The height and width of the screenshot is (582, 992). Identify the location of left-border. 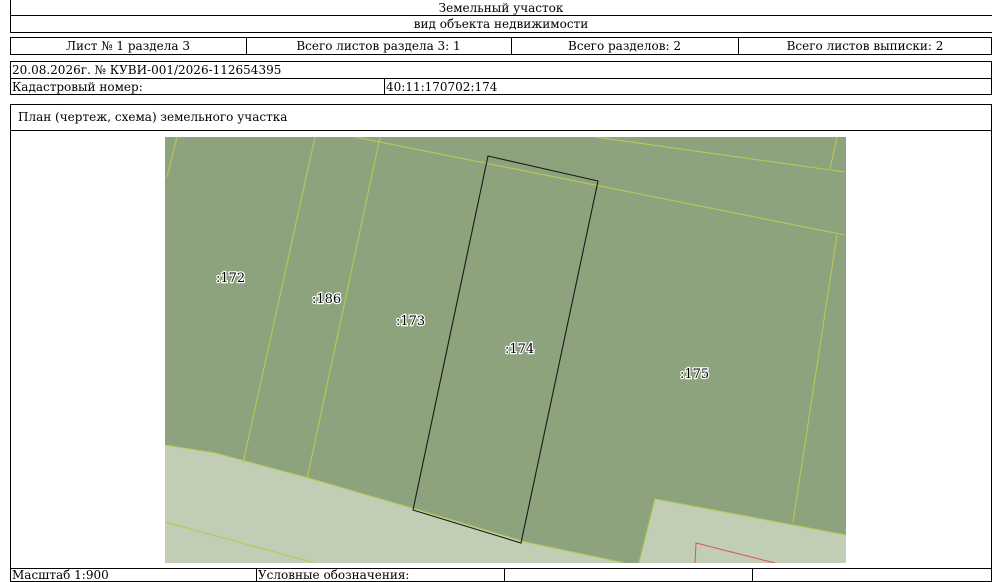
(10, 16).